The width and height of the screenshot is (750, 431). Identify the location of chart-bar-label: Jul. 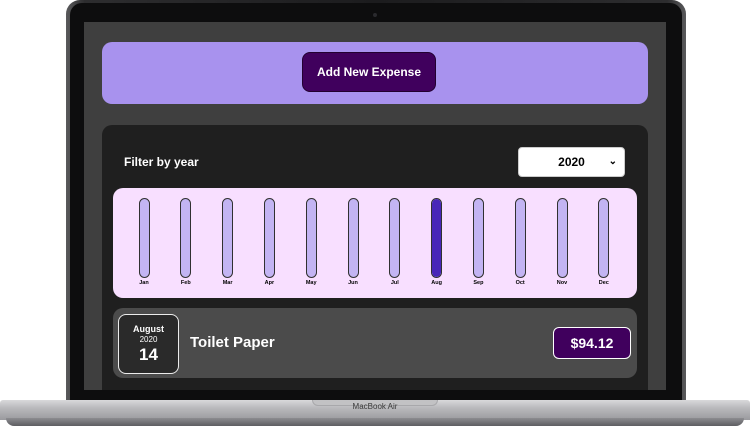
(394, 283).